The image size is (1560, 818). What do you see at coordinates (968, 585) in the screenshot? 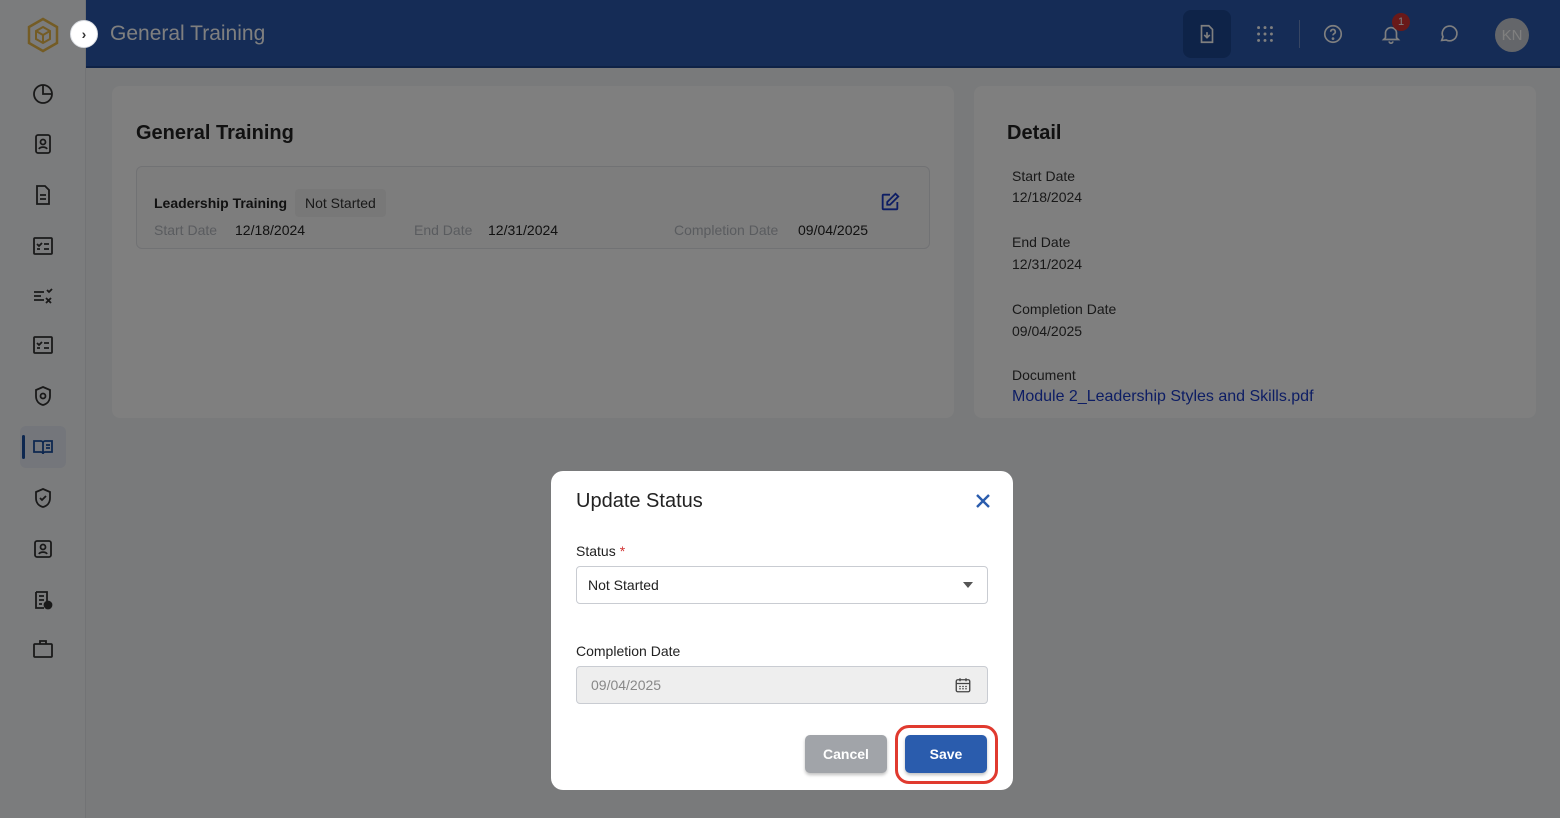
I see `dropdown-arrow-icon` at bounding box center [968, 585].